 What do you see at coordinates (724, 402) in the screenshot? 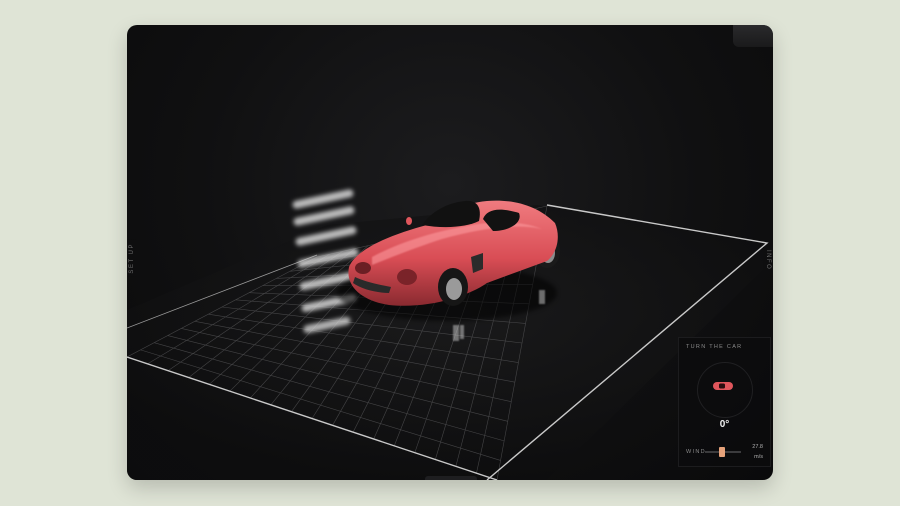
I see `turn-car-panel: TURN THE CAR 0° WIND 27.8 m/s` at bounding box center [724, 402].